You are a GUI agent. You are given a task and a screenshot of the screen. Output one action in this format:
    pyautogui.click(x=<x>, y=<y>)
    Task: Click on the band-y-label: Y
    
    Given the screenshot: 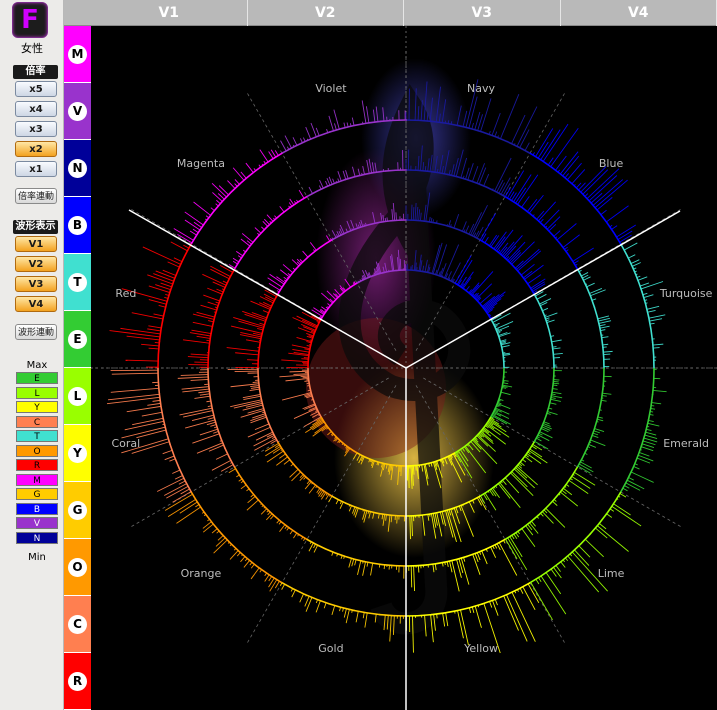 What is the action you would take?
    pyautogui.click(x=77, y=453)
    